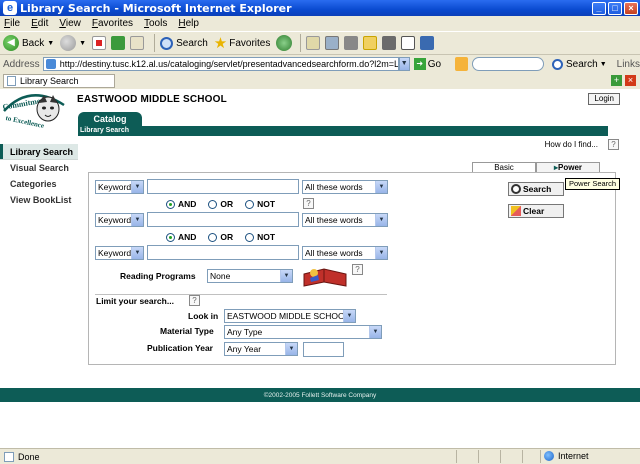  I want to click on address-label: Address, so click(21, 64).